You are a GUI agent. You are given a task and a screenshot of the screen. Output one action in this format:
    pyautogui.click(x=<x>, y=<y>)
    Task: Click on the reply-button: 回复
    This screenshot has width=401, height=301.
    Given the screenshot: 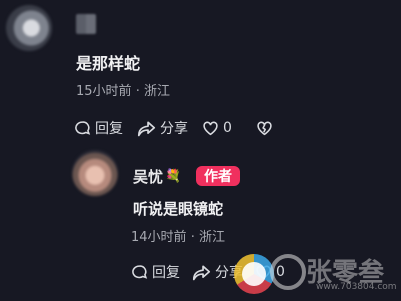 What is the action you would take?
    pyautogui.click(x=98, y=128)
    